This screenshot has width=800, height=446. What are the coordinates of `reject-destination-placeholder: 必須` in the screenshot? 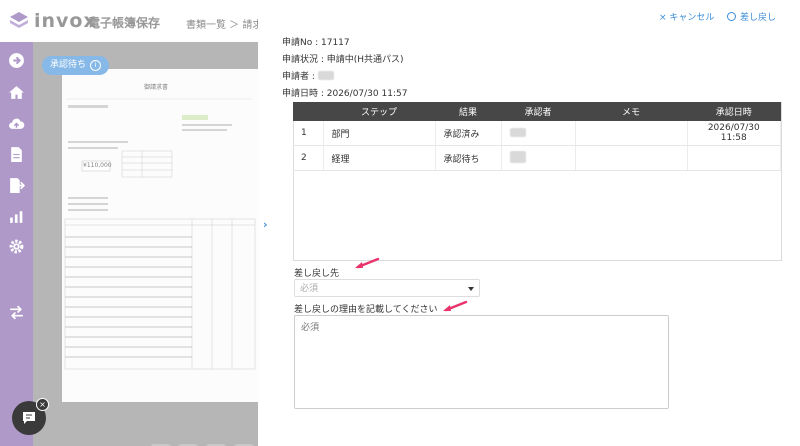 It's located at (309, 289).